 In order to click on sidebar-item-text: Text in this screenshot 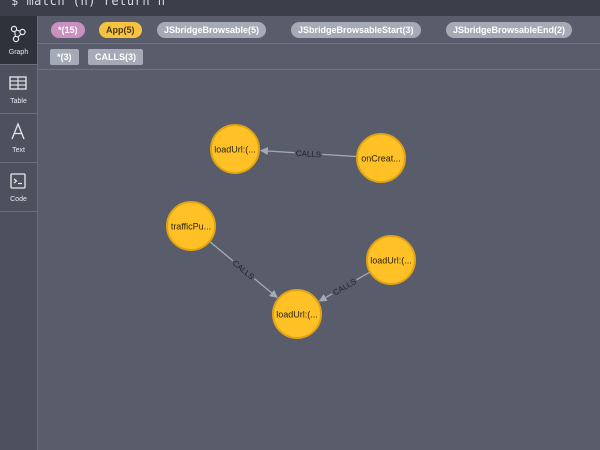, I will do `click(18, 138)`.